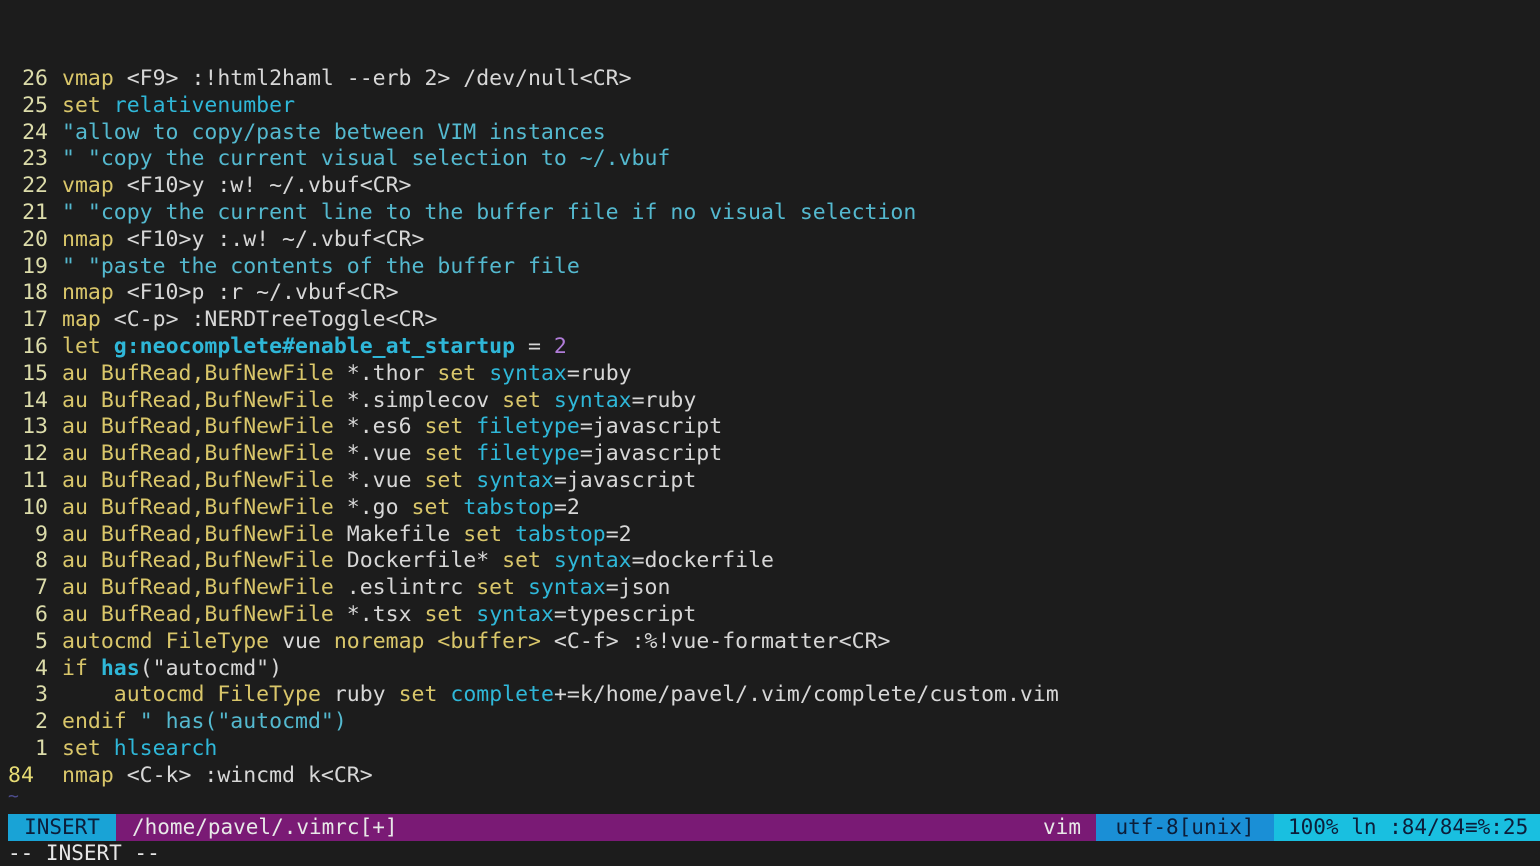  What do you see at coordinates (770, 106) in the screenshot?
I see `code-line: 25 set relativenumber` at bounding box center [770, 106].